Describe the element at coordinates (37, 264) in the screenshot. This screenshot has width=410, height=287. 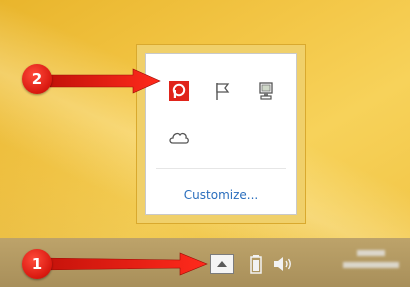
I see `step-badge-1: 1` at that location.